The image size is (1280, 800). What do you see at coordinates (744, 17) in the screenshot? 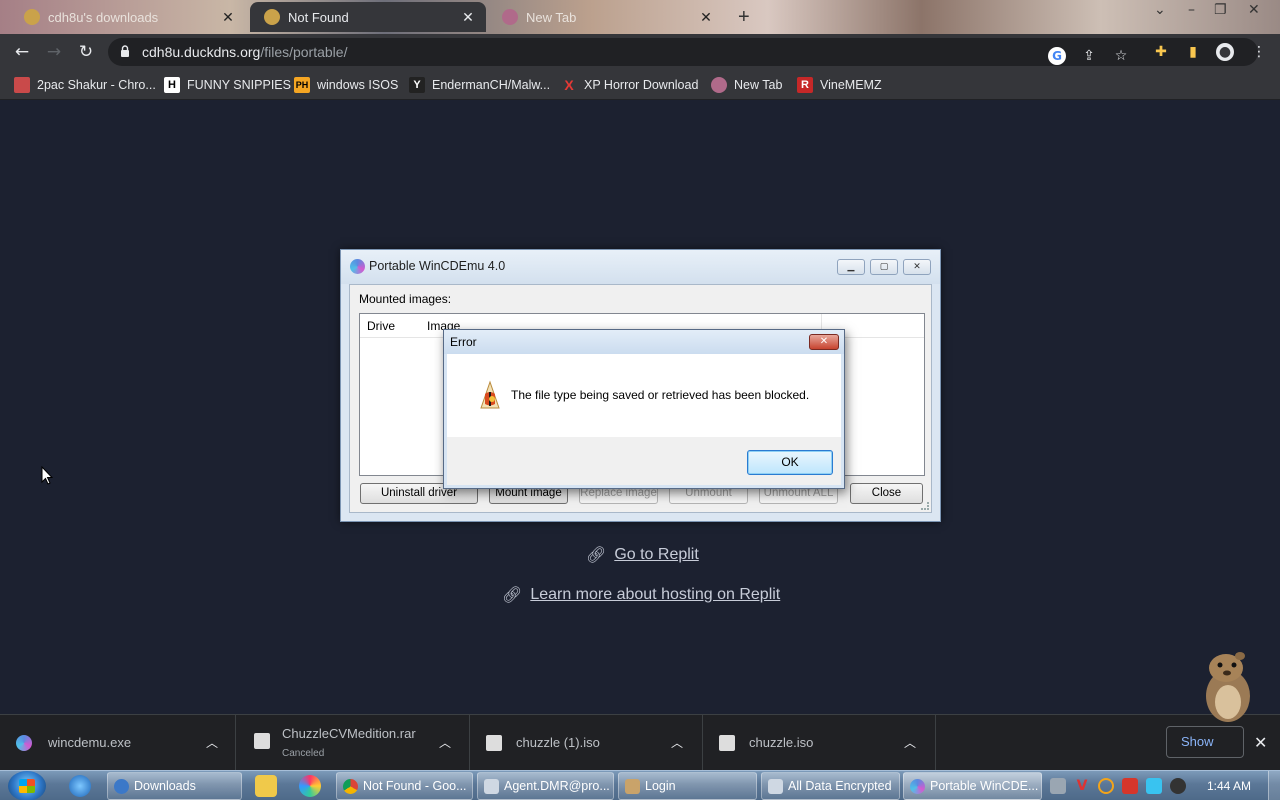
I see `new-tab-icon: +` at bounding box center [744, 17].